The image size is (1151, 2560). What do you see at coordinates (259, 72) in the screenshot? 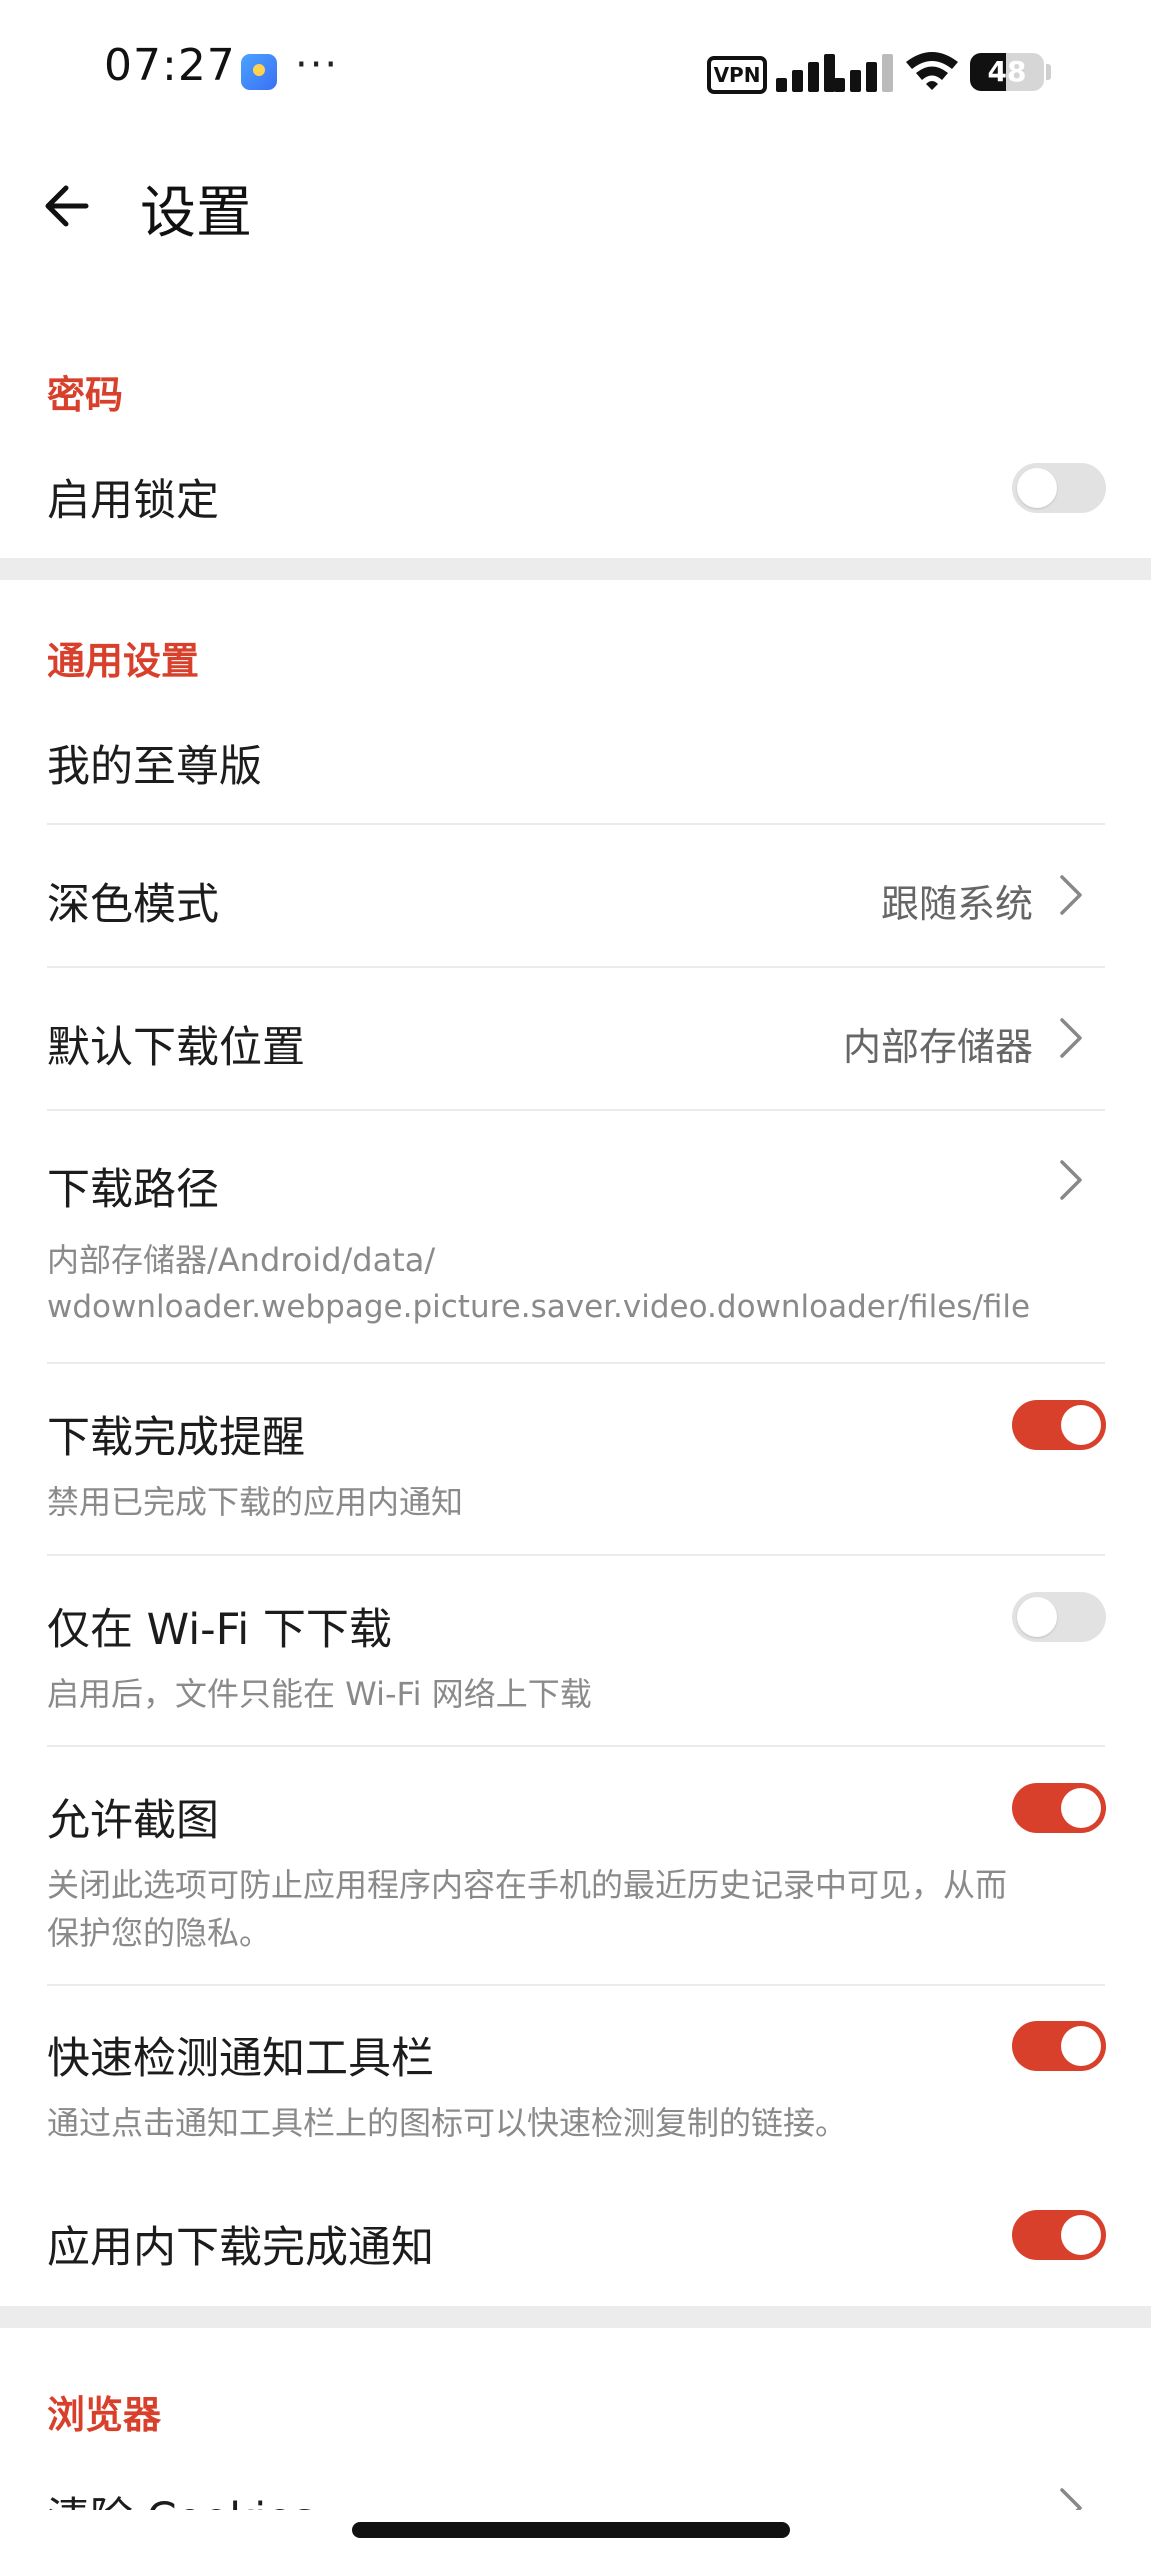
I see `photos-app-icon` at bounding box center [259, 72].